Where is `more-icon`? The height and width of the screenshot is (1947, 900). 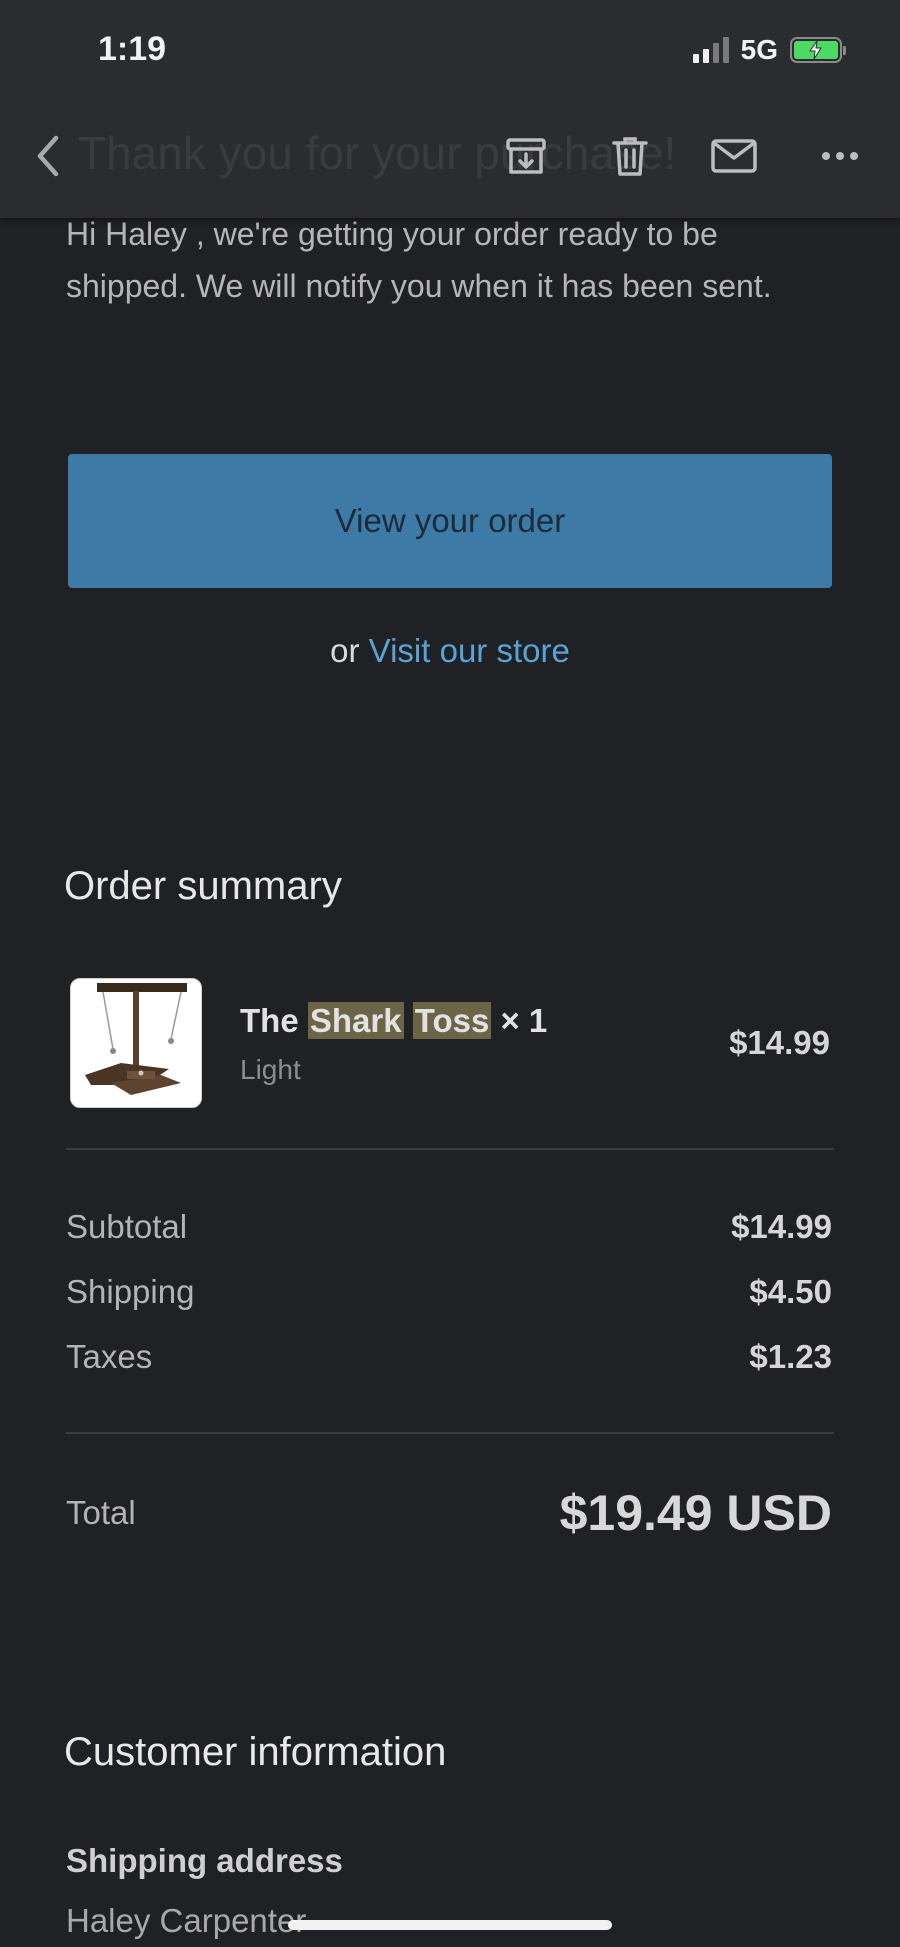
more-icon is located at coordinates (840, 156).